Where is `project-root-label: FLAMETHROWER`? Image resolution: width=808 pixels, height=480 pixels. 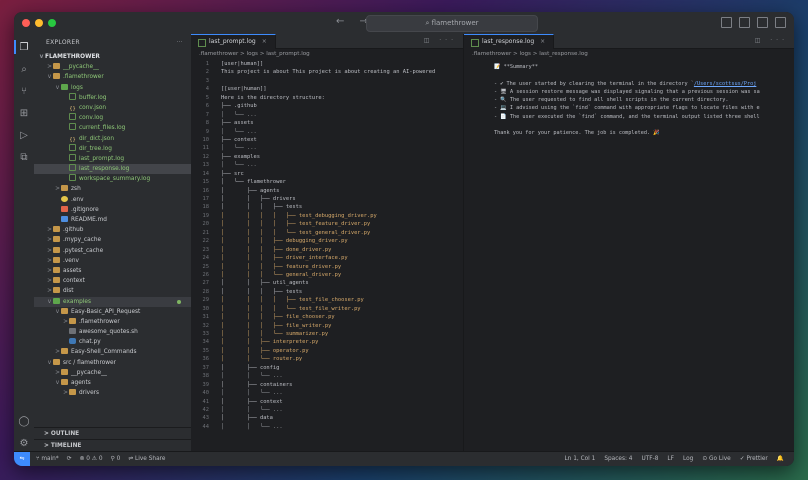
project-root-label: FLAMETHROWER is located at coordinates (72, 57).